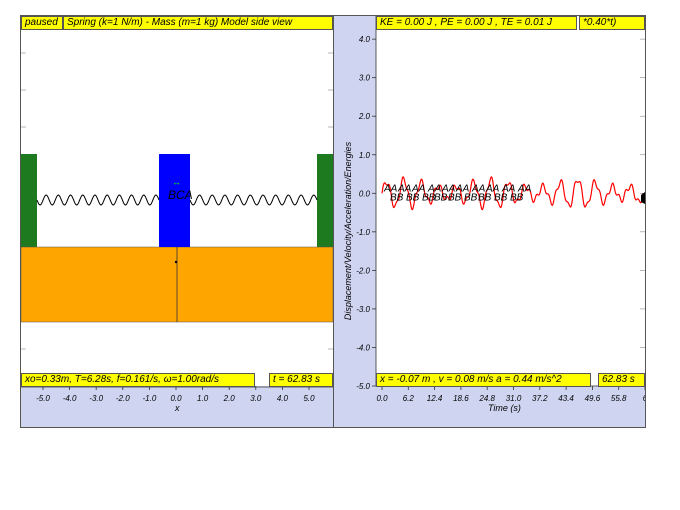 Image resolution: width=680 pixels, height=510 pixels. I want to click on side-view-x-tick-label: 4.0, so click(283, 398).